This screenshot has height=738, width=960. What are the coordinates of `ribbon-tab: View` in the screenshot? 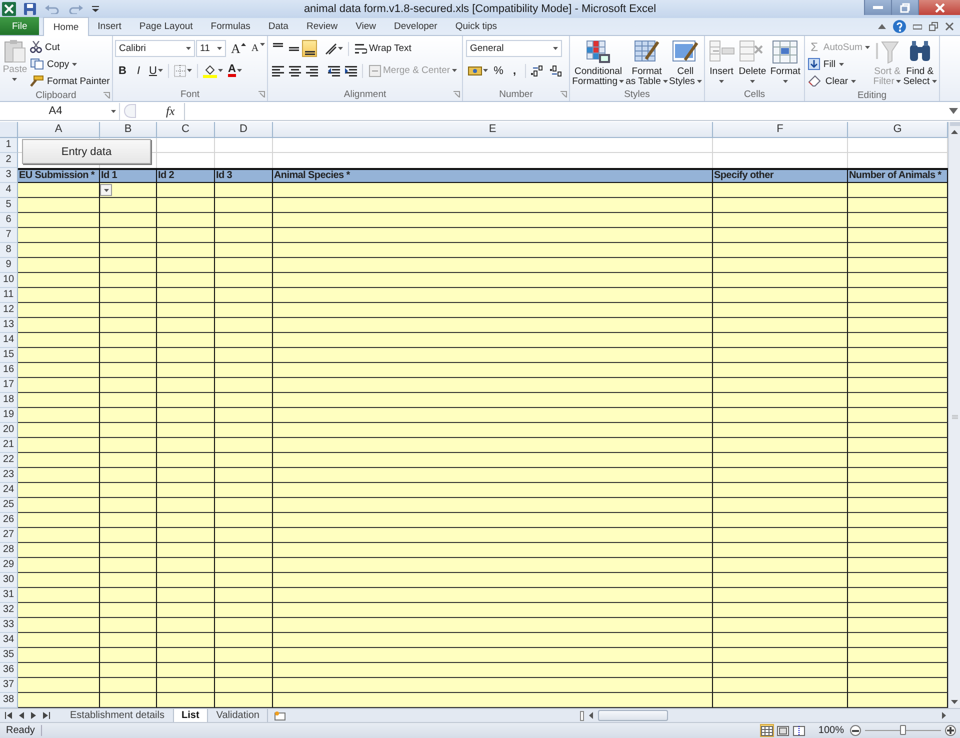 It's located at (366, 26).